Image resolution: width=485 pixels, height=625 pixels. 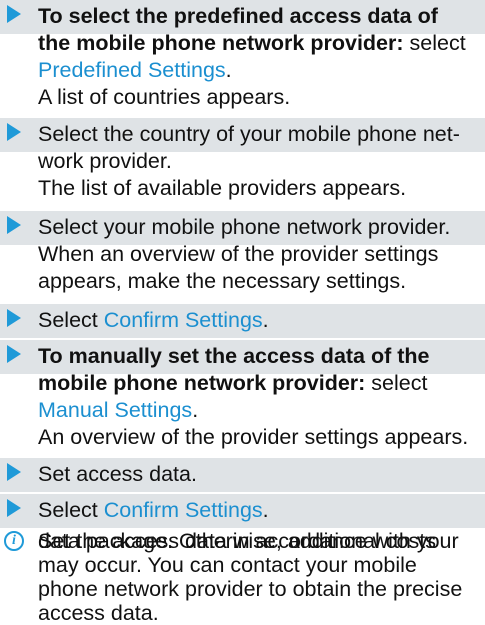 What do you see at coordinates (98, 613) in the screenshot?
I see `note-line: access data.` at bounding box center [98, 613].